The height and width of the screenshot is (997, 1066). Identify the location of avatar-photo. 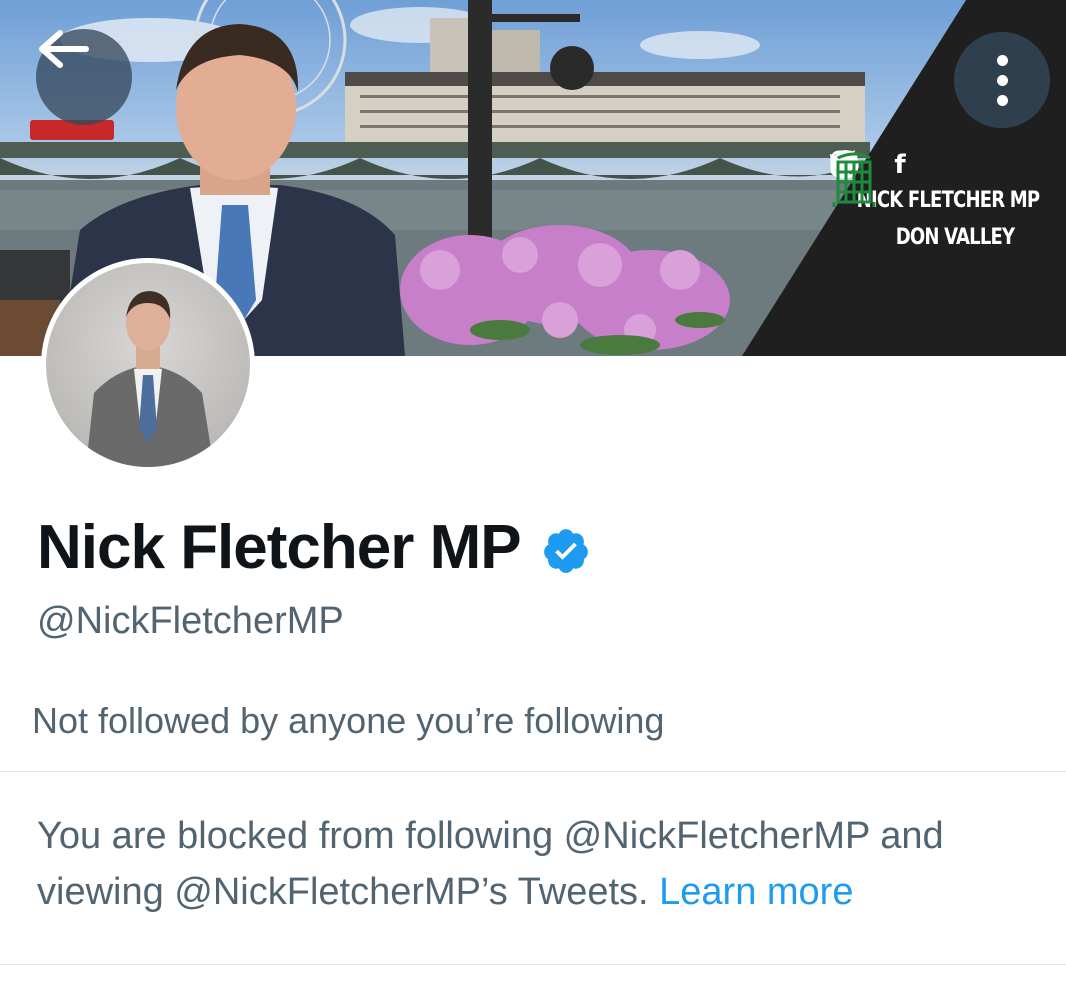
(148, 365).